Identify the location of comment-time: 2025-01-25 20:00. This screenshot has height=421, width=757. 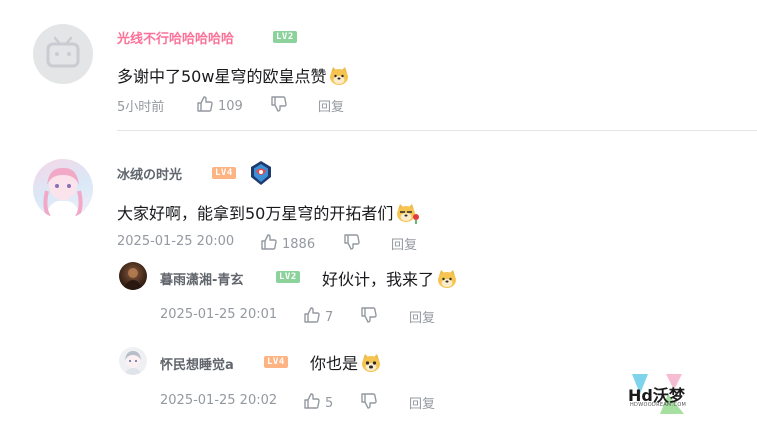
(176, 241).